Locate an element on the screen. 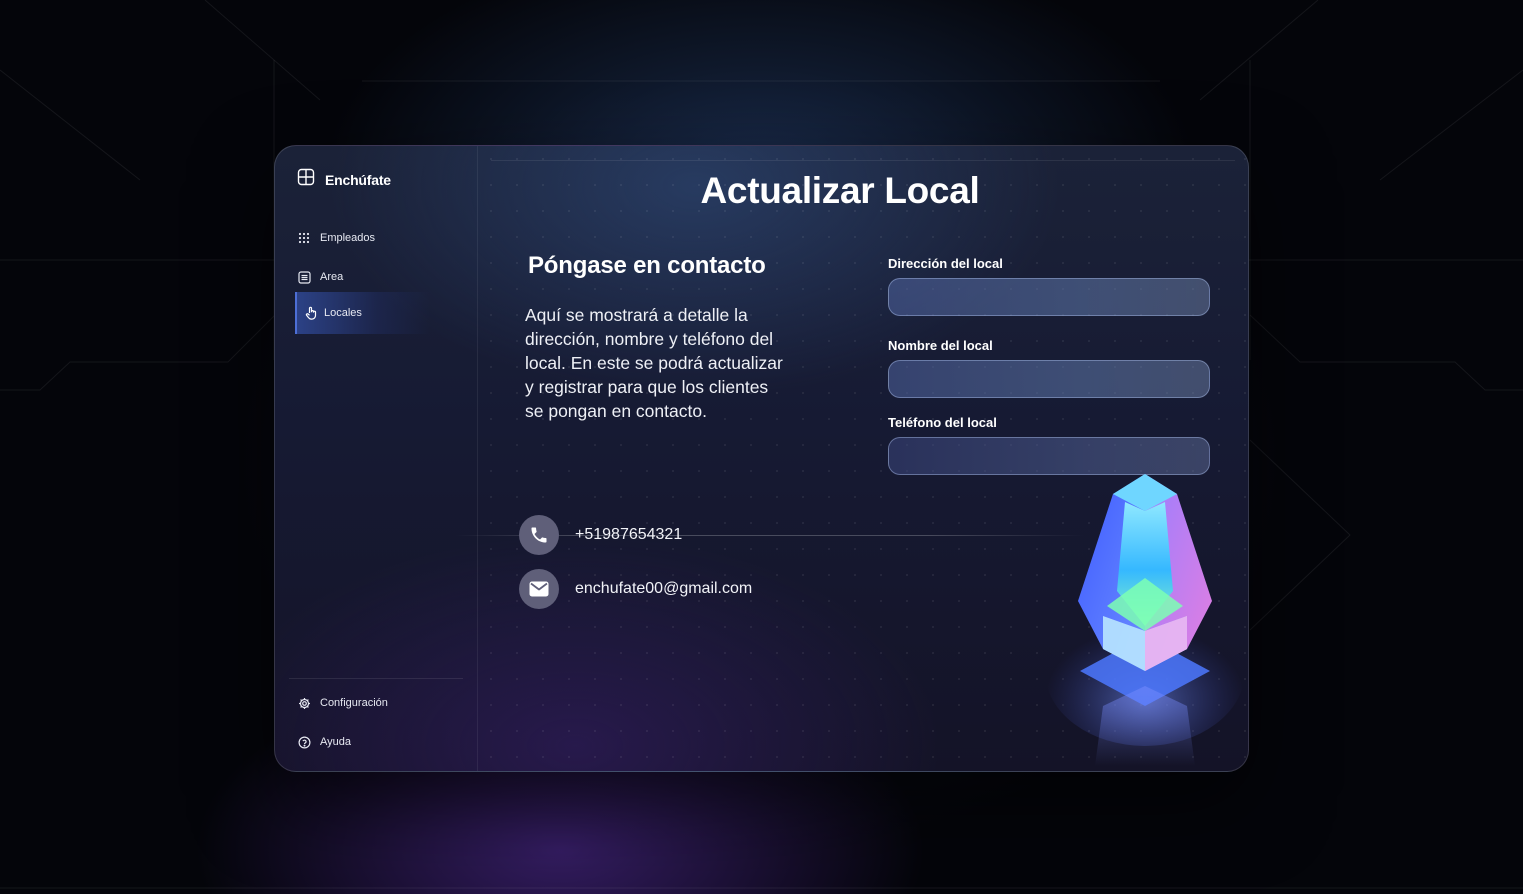  sidebar-item-empleados: Empleados is located at coordinates (336, 238).